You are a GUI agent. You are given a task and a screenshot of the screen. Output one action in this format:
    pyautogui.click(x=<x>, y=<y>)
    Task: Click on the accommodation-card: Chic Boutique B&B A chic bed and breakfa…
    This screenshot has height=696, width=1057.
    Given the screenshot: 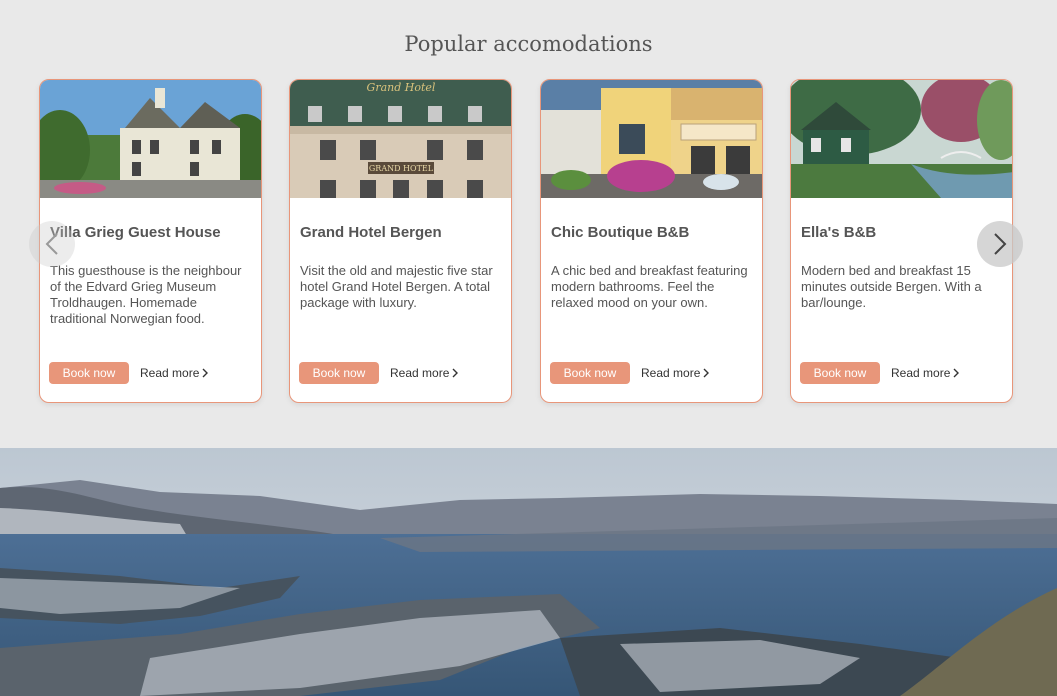 What is the action you would take?
    pyautogui.click(x=651, y=241)
    